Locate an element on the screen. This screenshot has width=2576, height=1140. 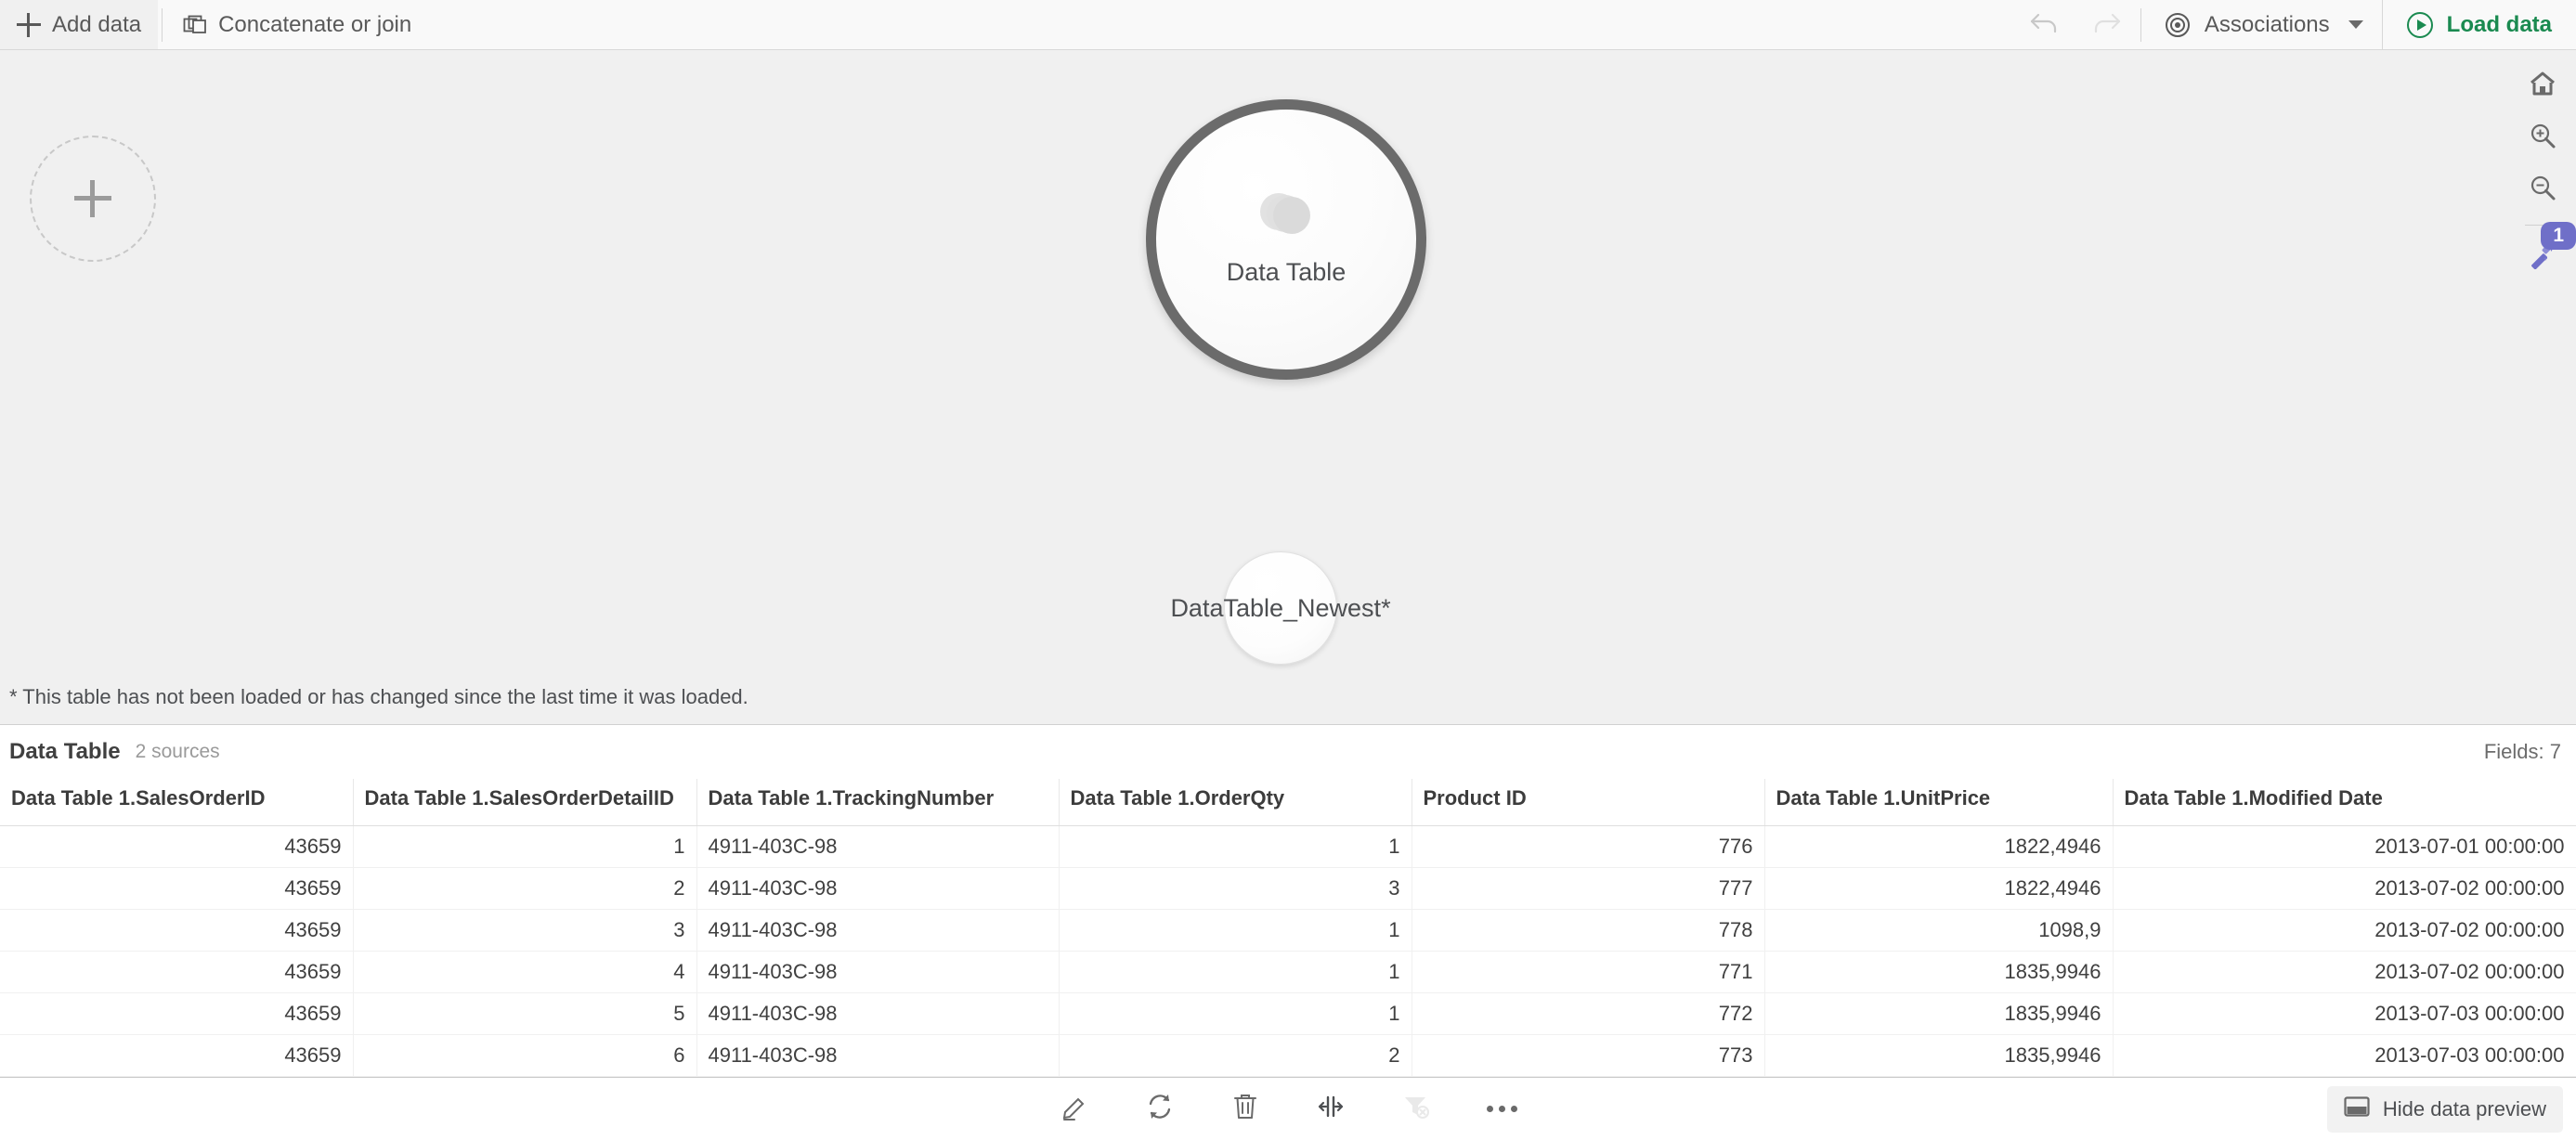
zoom-out-button is located at coordinates (2542, 189).